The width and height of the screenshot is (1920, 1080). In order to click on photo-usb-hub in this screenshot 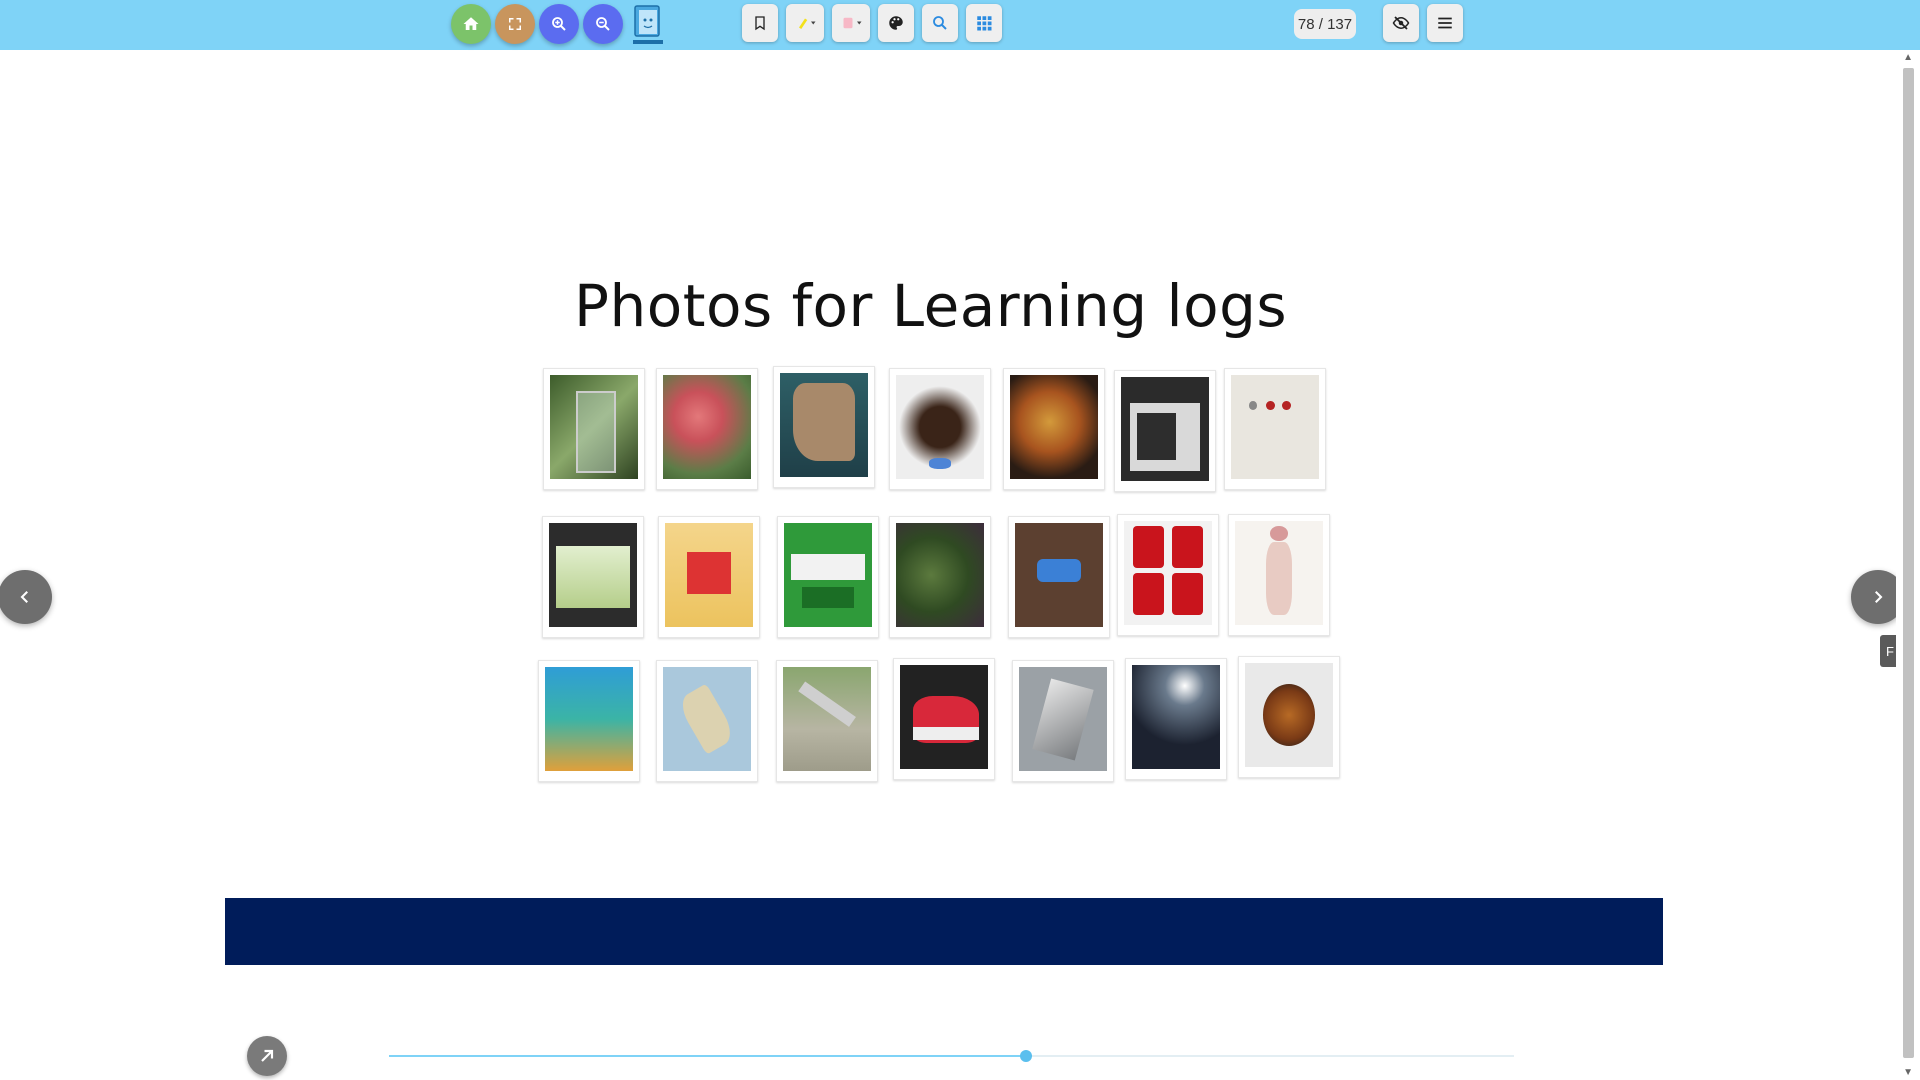, I will do `click(1059, 577)`.